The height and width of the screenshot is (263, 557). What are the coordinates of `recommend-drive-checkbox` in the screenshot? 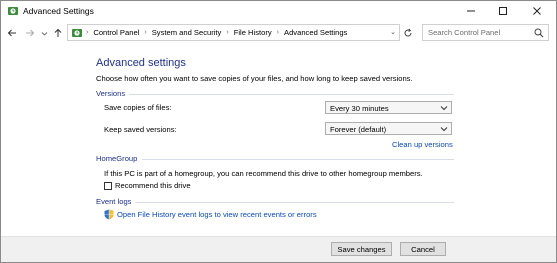 It's located at (108, 186).